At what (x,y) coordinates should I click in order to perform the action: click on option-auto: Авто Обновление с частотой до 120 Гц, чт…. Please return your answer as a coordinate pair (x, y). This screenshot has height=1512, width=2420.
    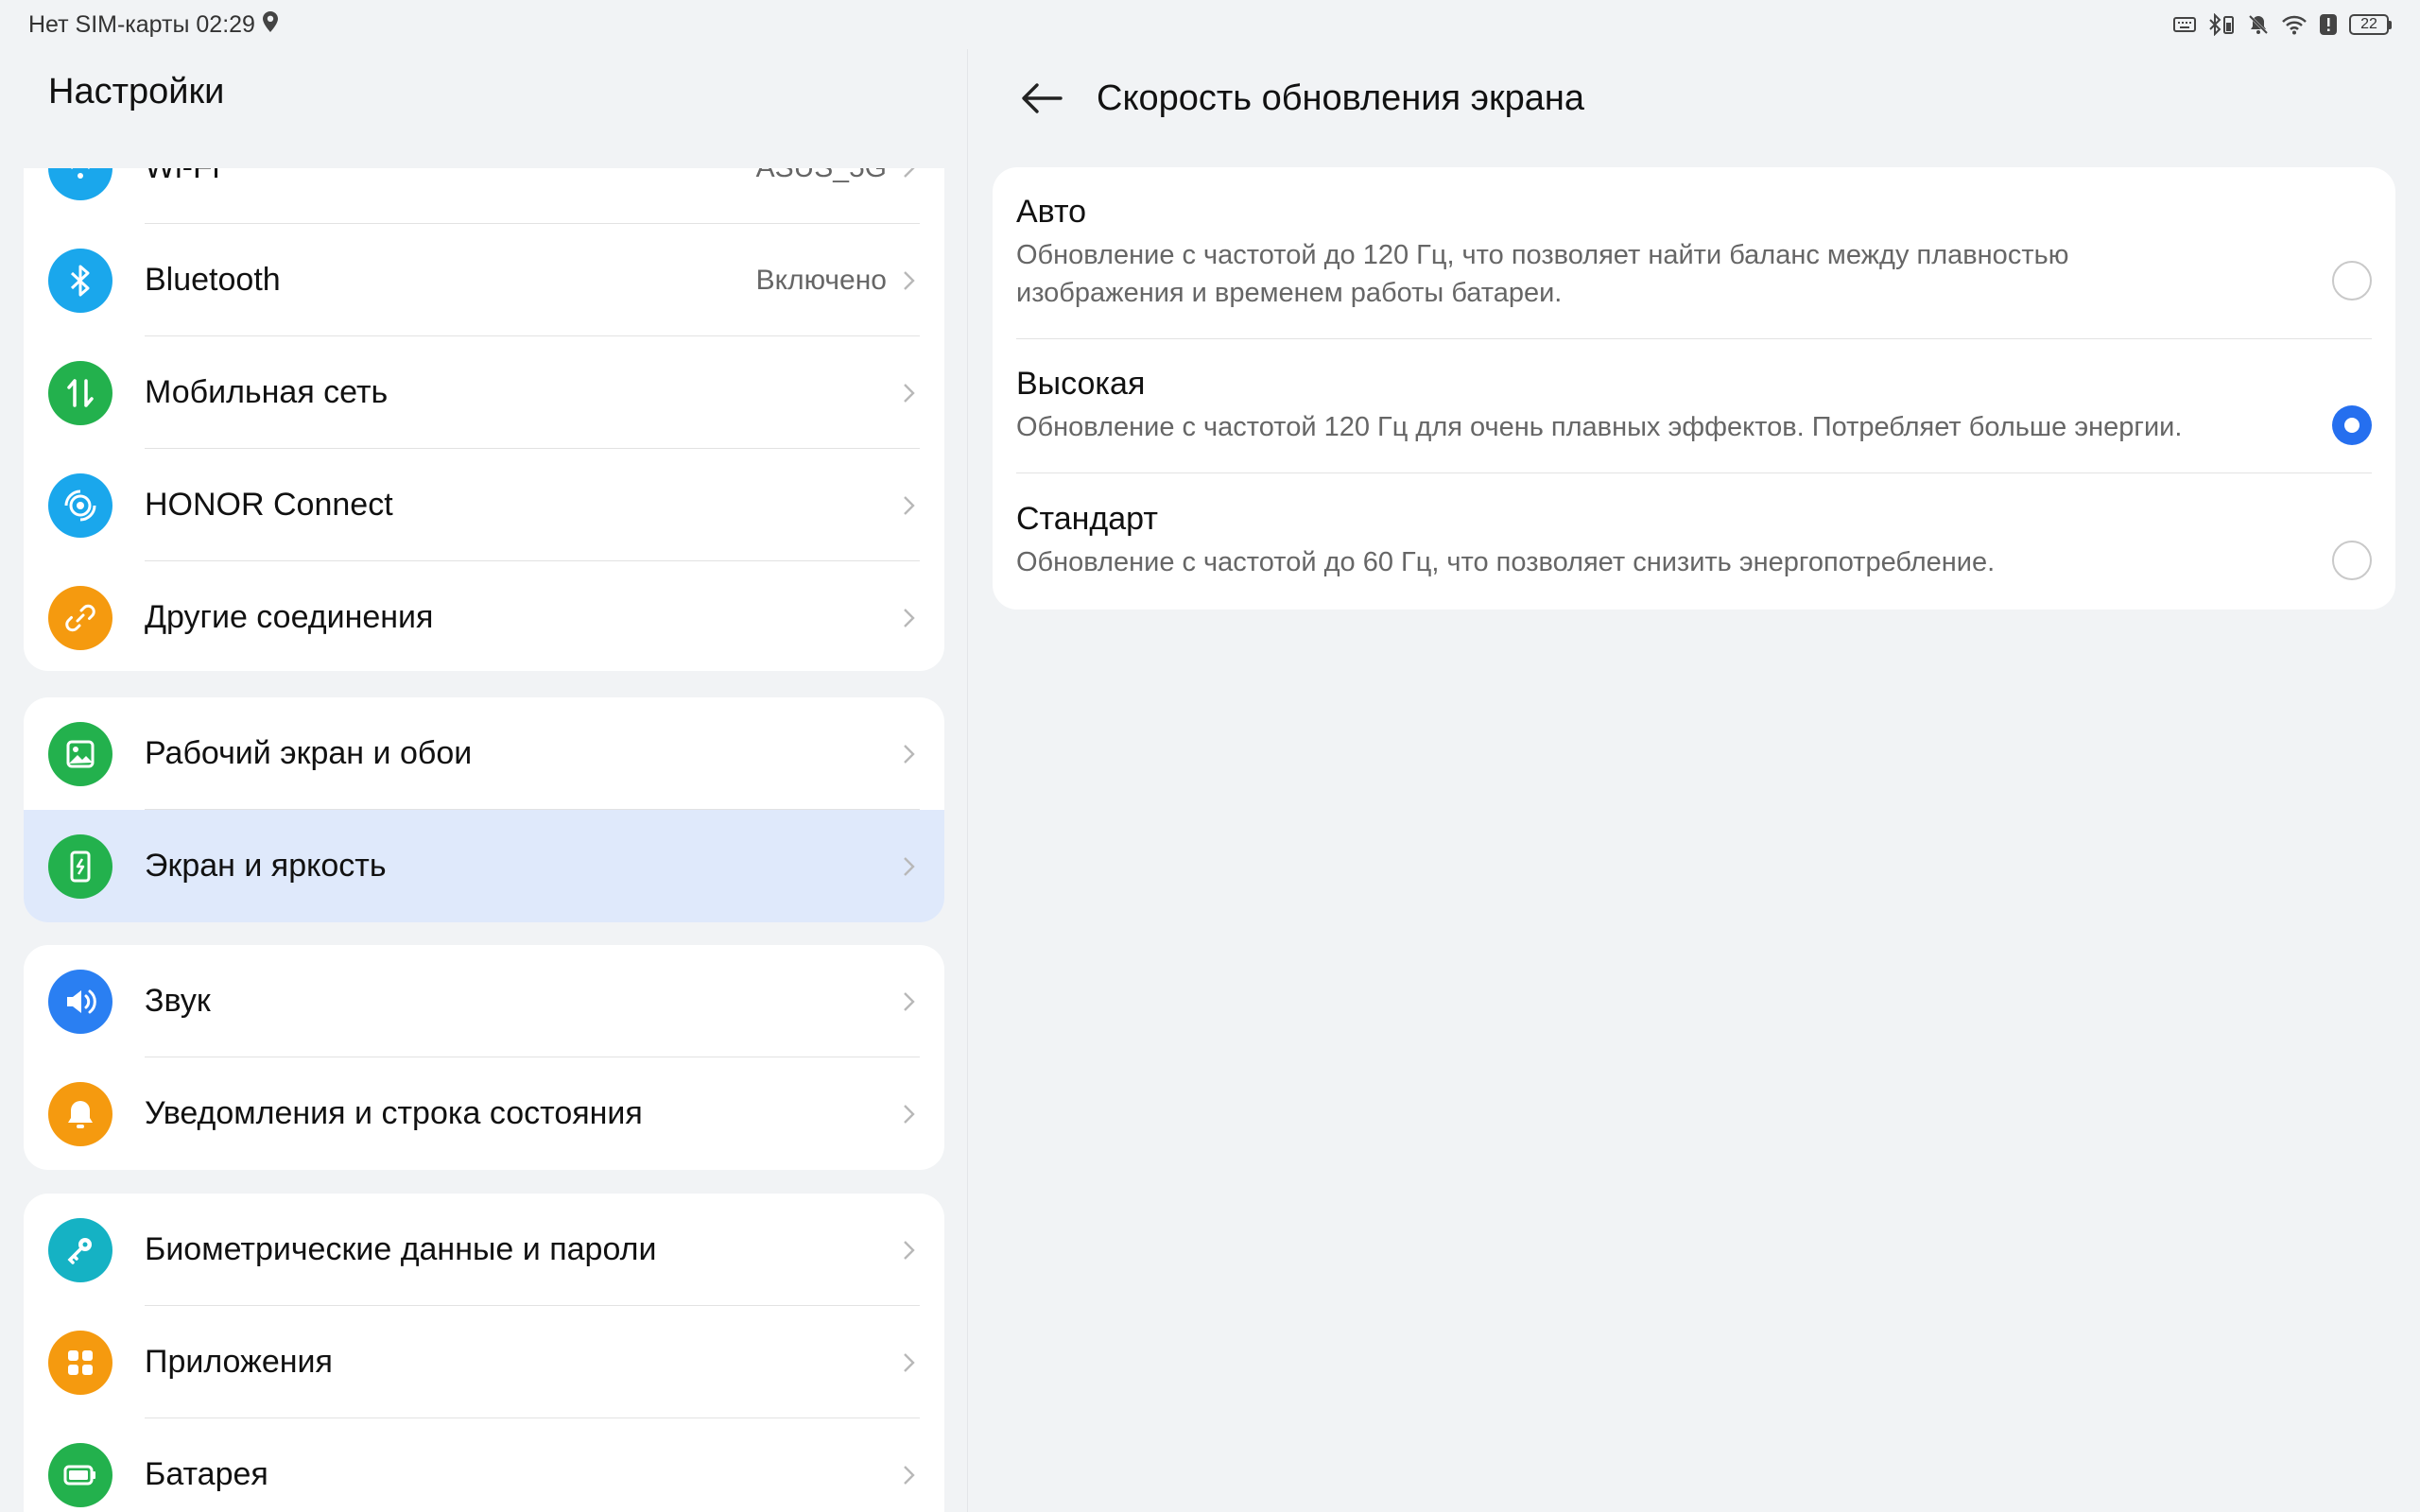
    Looking at the image, I should click on (1694, 251).